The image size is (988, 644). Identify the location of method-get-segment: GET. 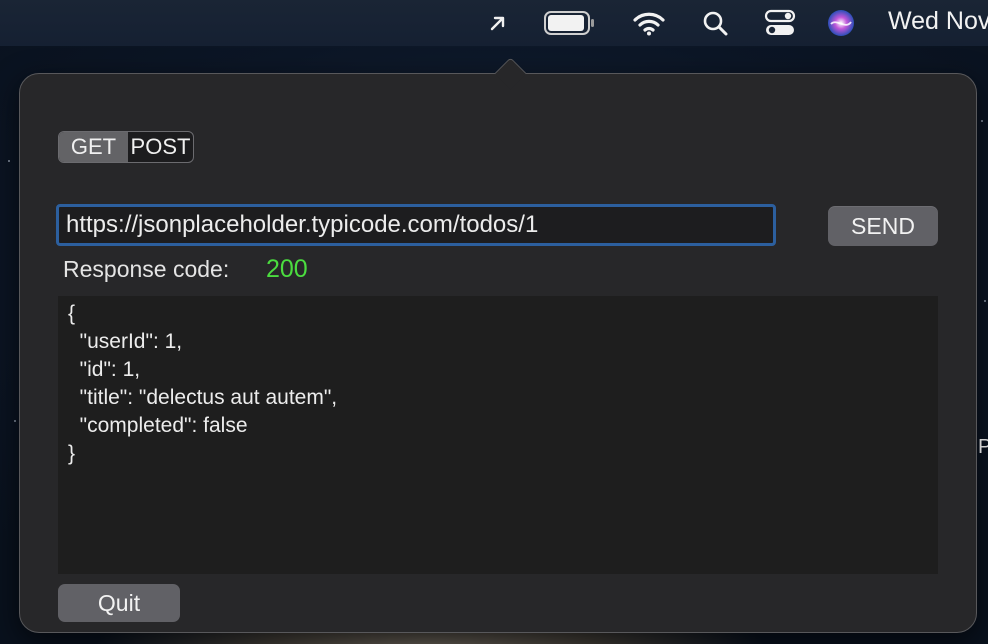
(93, 147).